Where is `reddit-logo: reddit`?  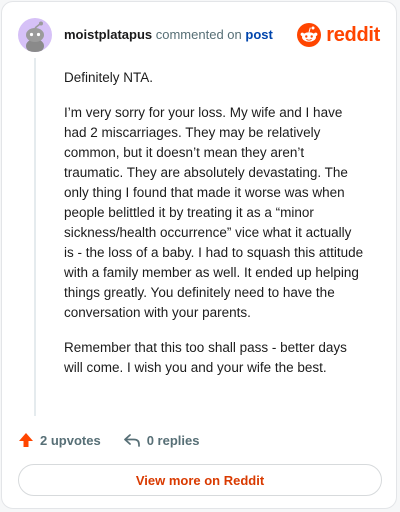 reddit-logo: reddit is located at coordinates (338, 35).